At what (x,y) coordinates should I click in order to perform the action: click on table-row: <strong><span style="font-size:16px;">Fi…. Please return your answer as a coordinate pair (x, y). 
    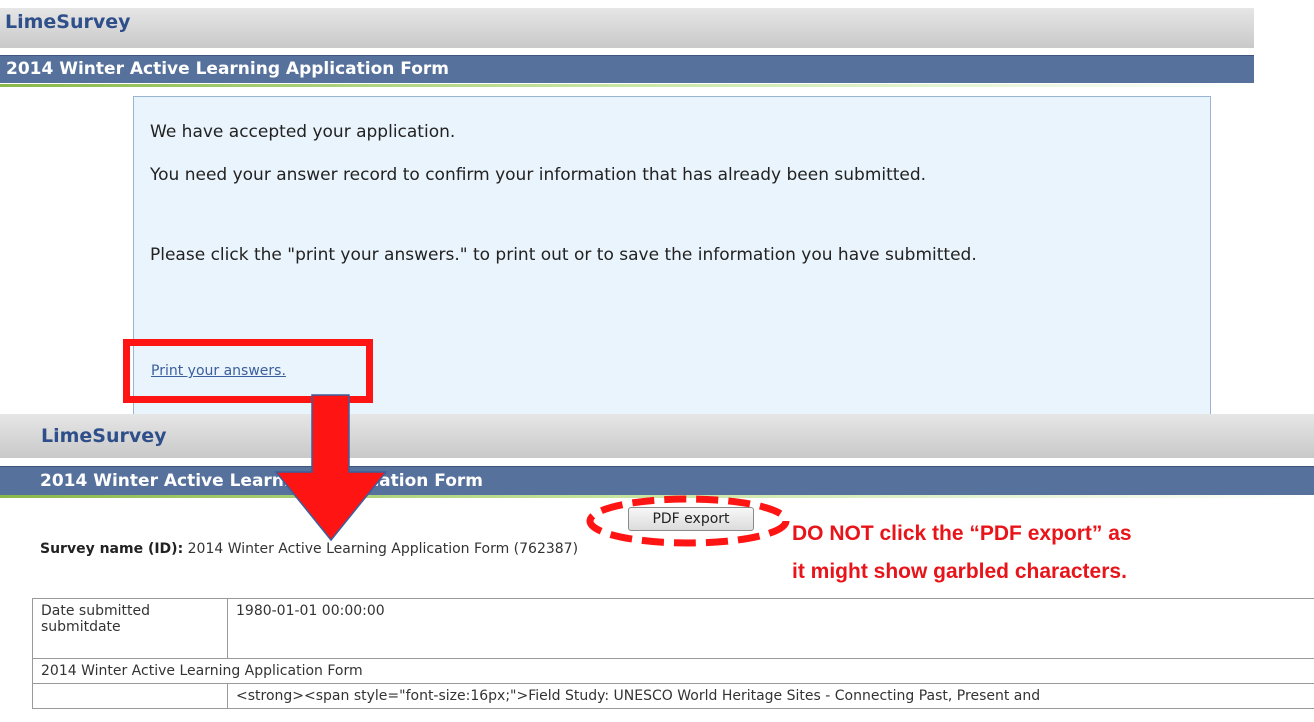
    Looking at the image, I should click on (673, 696).